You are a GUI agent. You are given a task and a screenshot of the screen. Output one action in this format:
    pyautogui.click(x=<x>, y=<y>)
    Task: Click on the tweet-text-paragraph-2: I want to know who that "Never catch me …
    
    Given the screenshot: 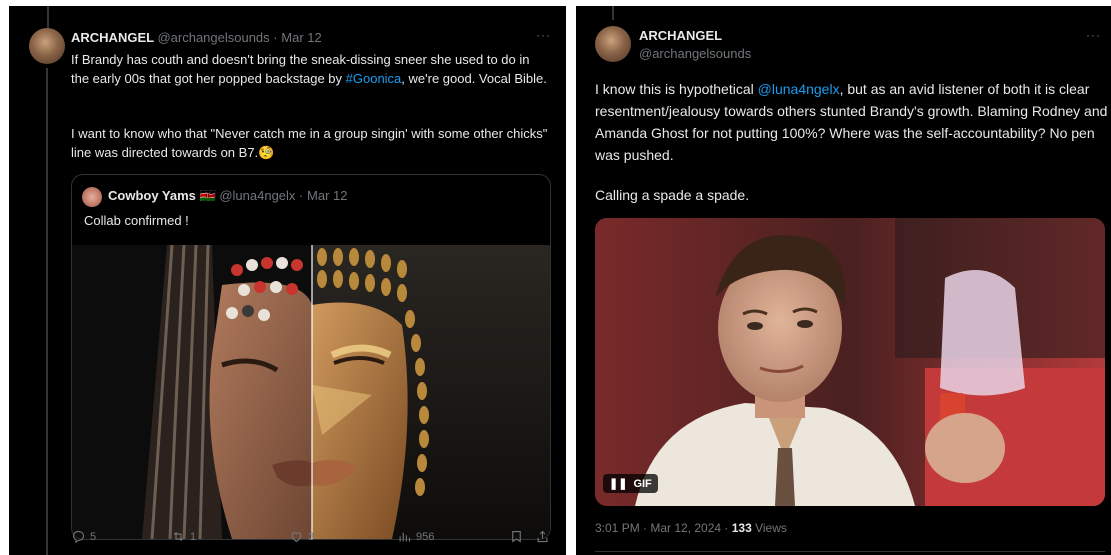 What is the action you would take?
    pyautogui.click(x=309, y=143)
    